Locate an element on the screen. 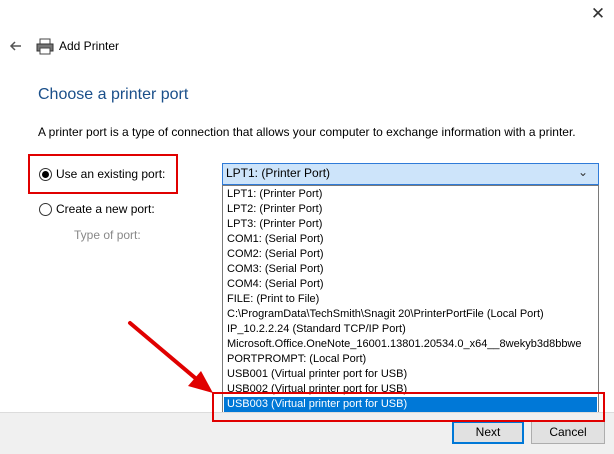  port-option: PORTPROMPT: (Local Port) is located at coordinates (410, 359).